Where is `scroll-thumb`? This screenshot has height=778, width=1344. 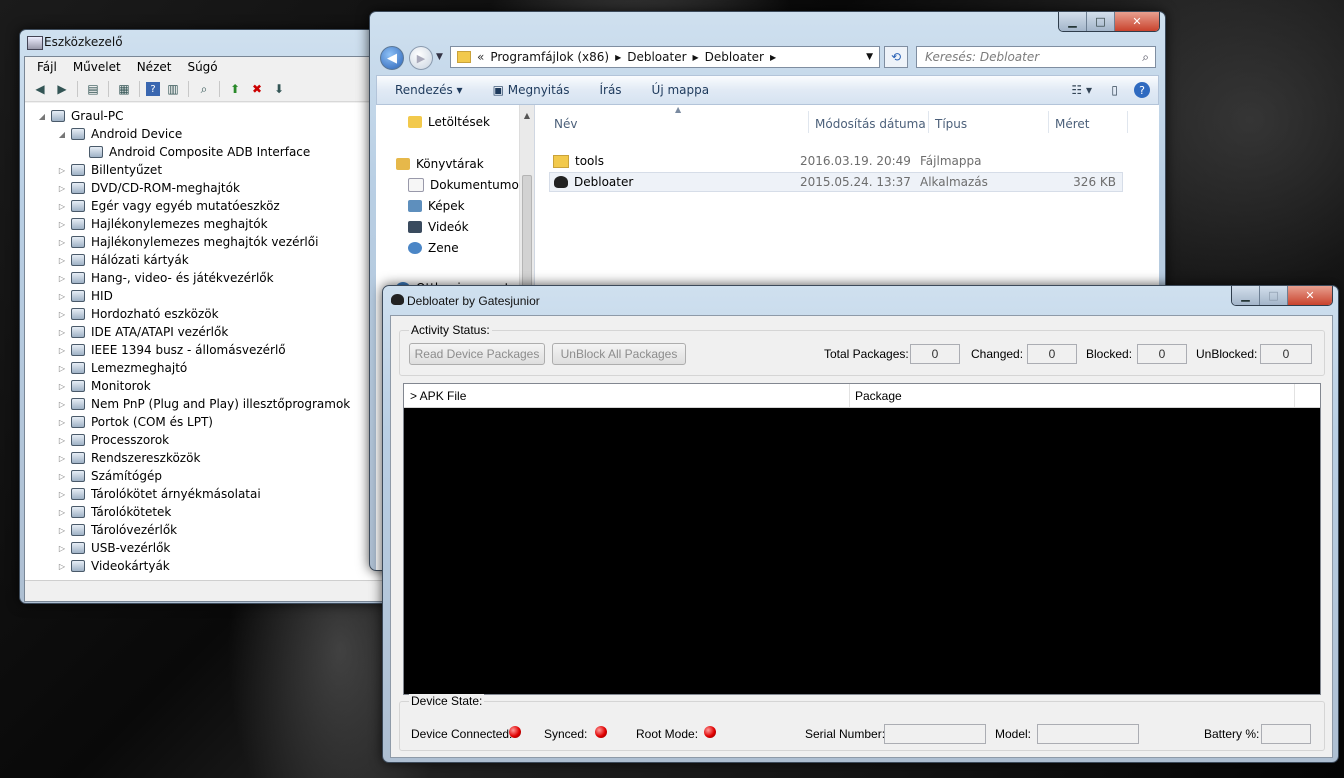 scroll-thumb is located at coordinates (527, 231).